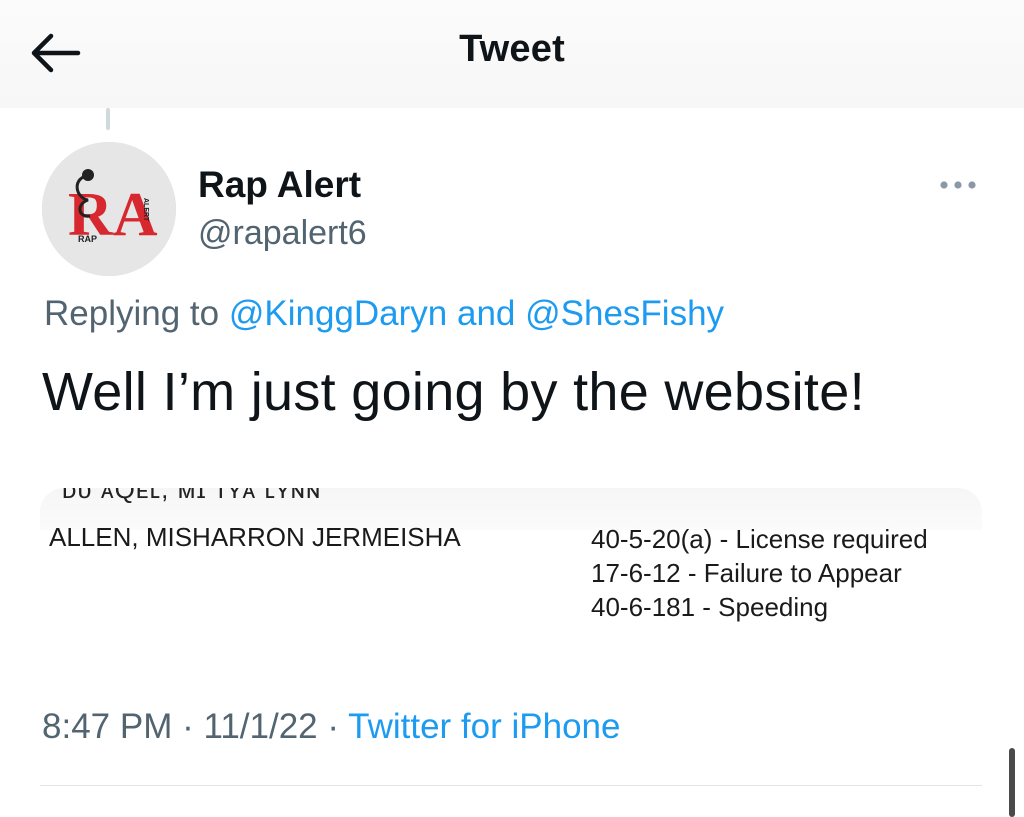 The height and width of the screenshot is (817, 1024). Describe the element at coordinates (145, 210) in the screenshot. I see `svg-text: ALERT` at that location.